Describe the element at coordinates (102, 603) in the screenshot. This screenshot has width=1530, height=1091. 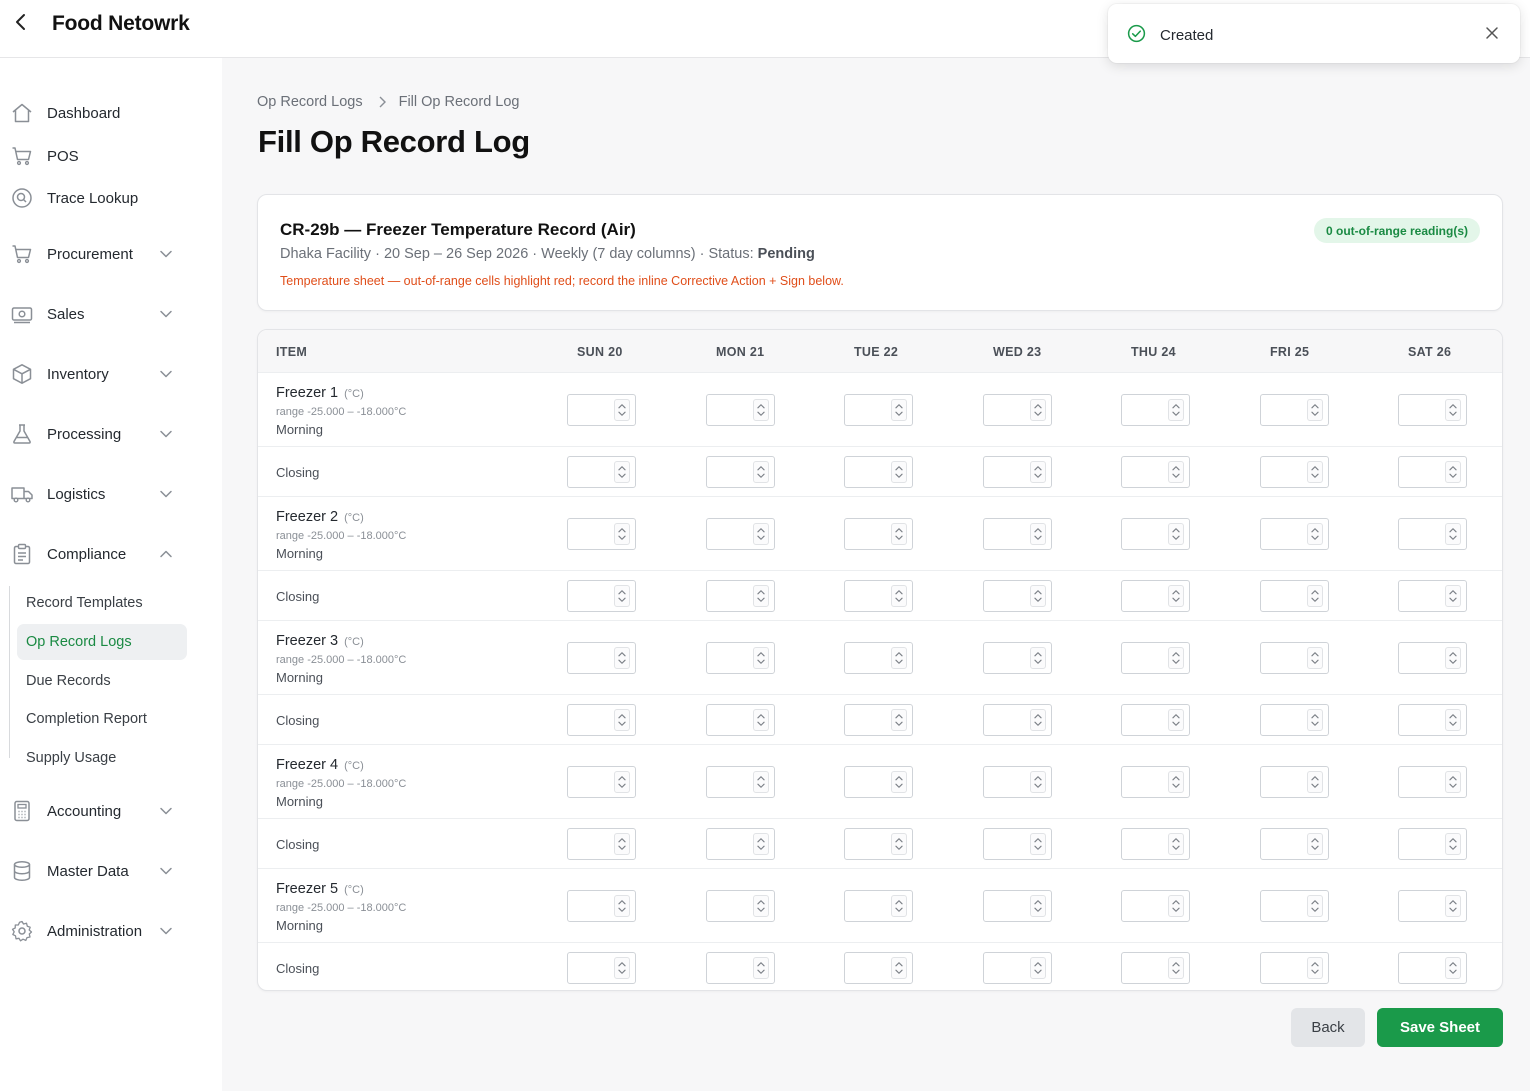
I see `subnav-item-record-templates: Record Templates` at that location.